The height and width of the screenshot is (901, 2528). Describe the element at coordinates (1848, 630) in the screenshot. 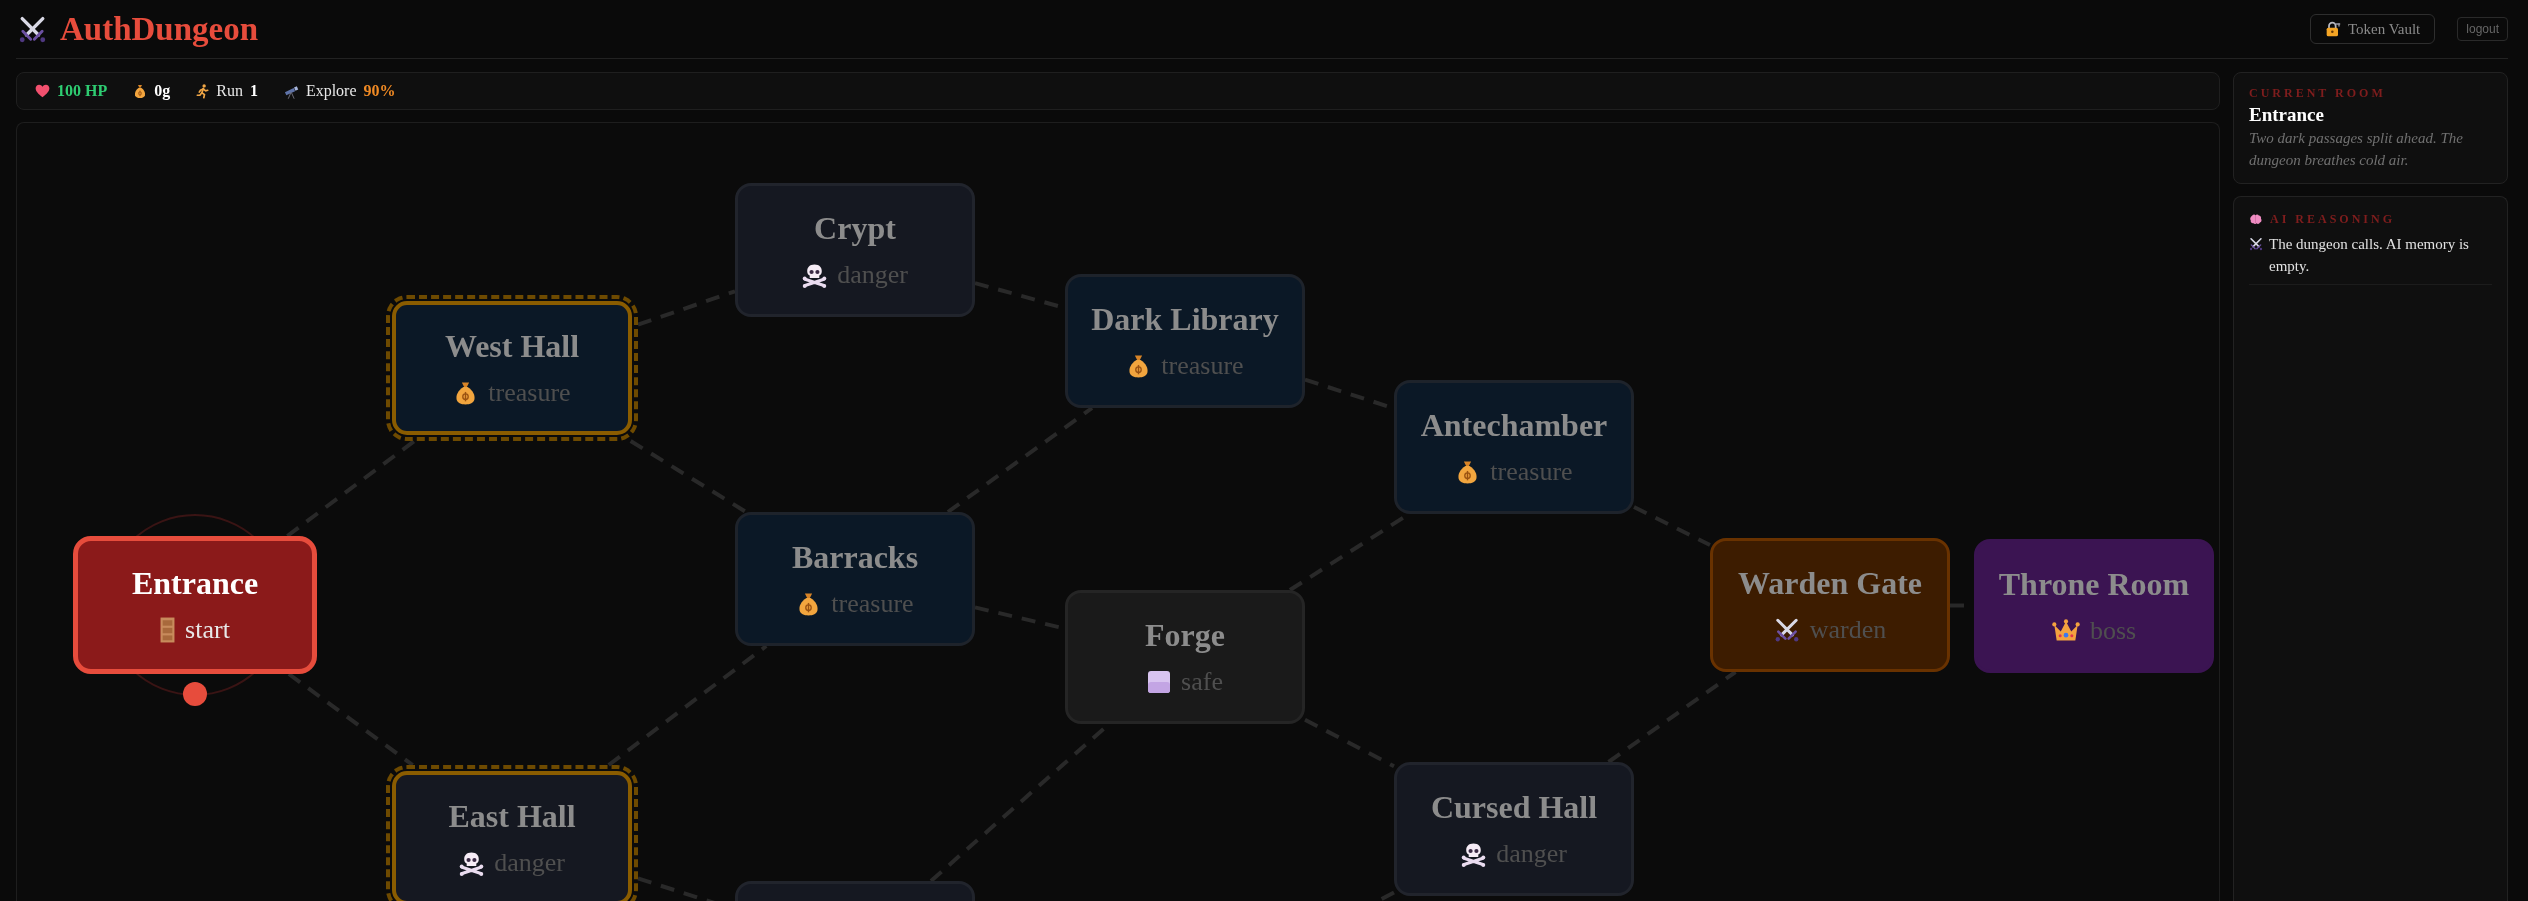

I see `room-type-label: warden` at that location.